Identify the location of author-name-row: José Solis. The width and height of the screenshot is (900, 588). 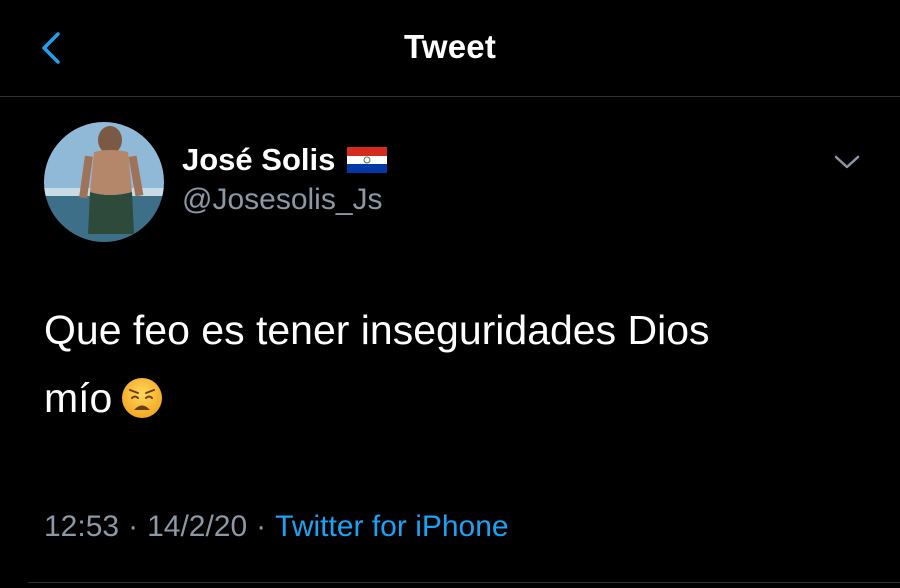
(285, 160).